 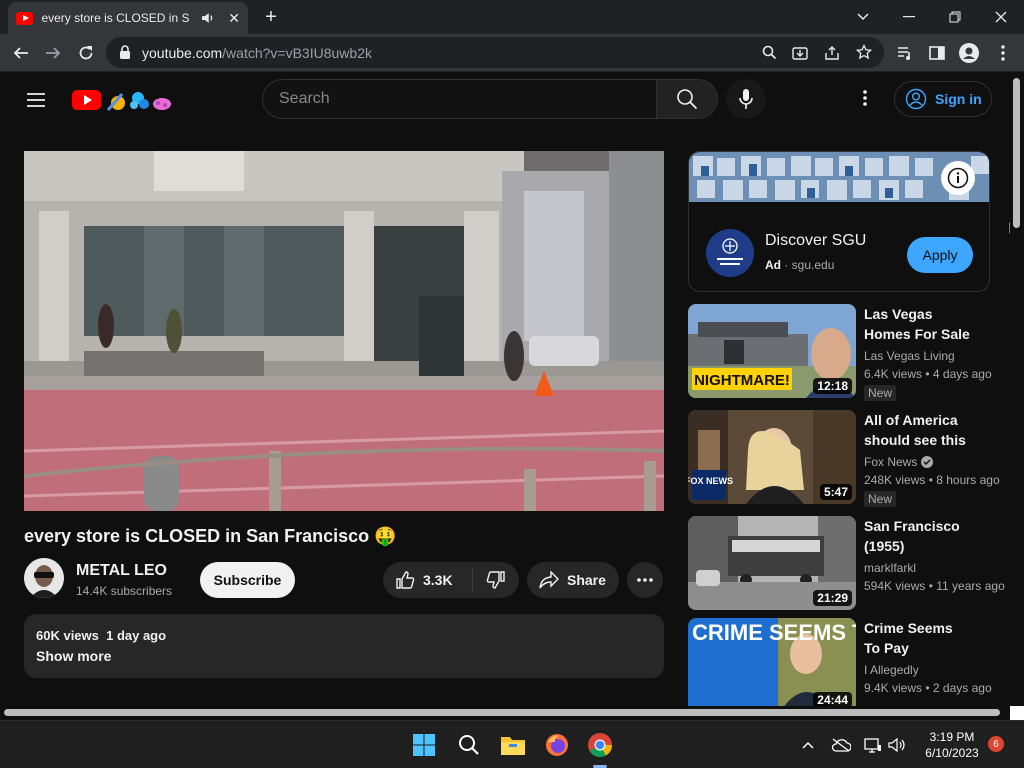 What do you see at coordinates (928, 688) in the screenshot?
I see `related-views: 9.4K views • 2 days ago` at bounding box center [928, 688].